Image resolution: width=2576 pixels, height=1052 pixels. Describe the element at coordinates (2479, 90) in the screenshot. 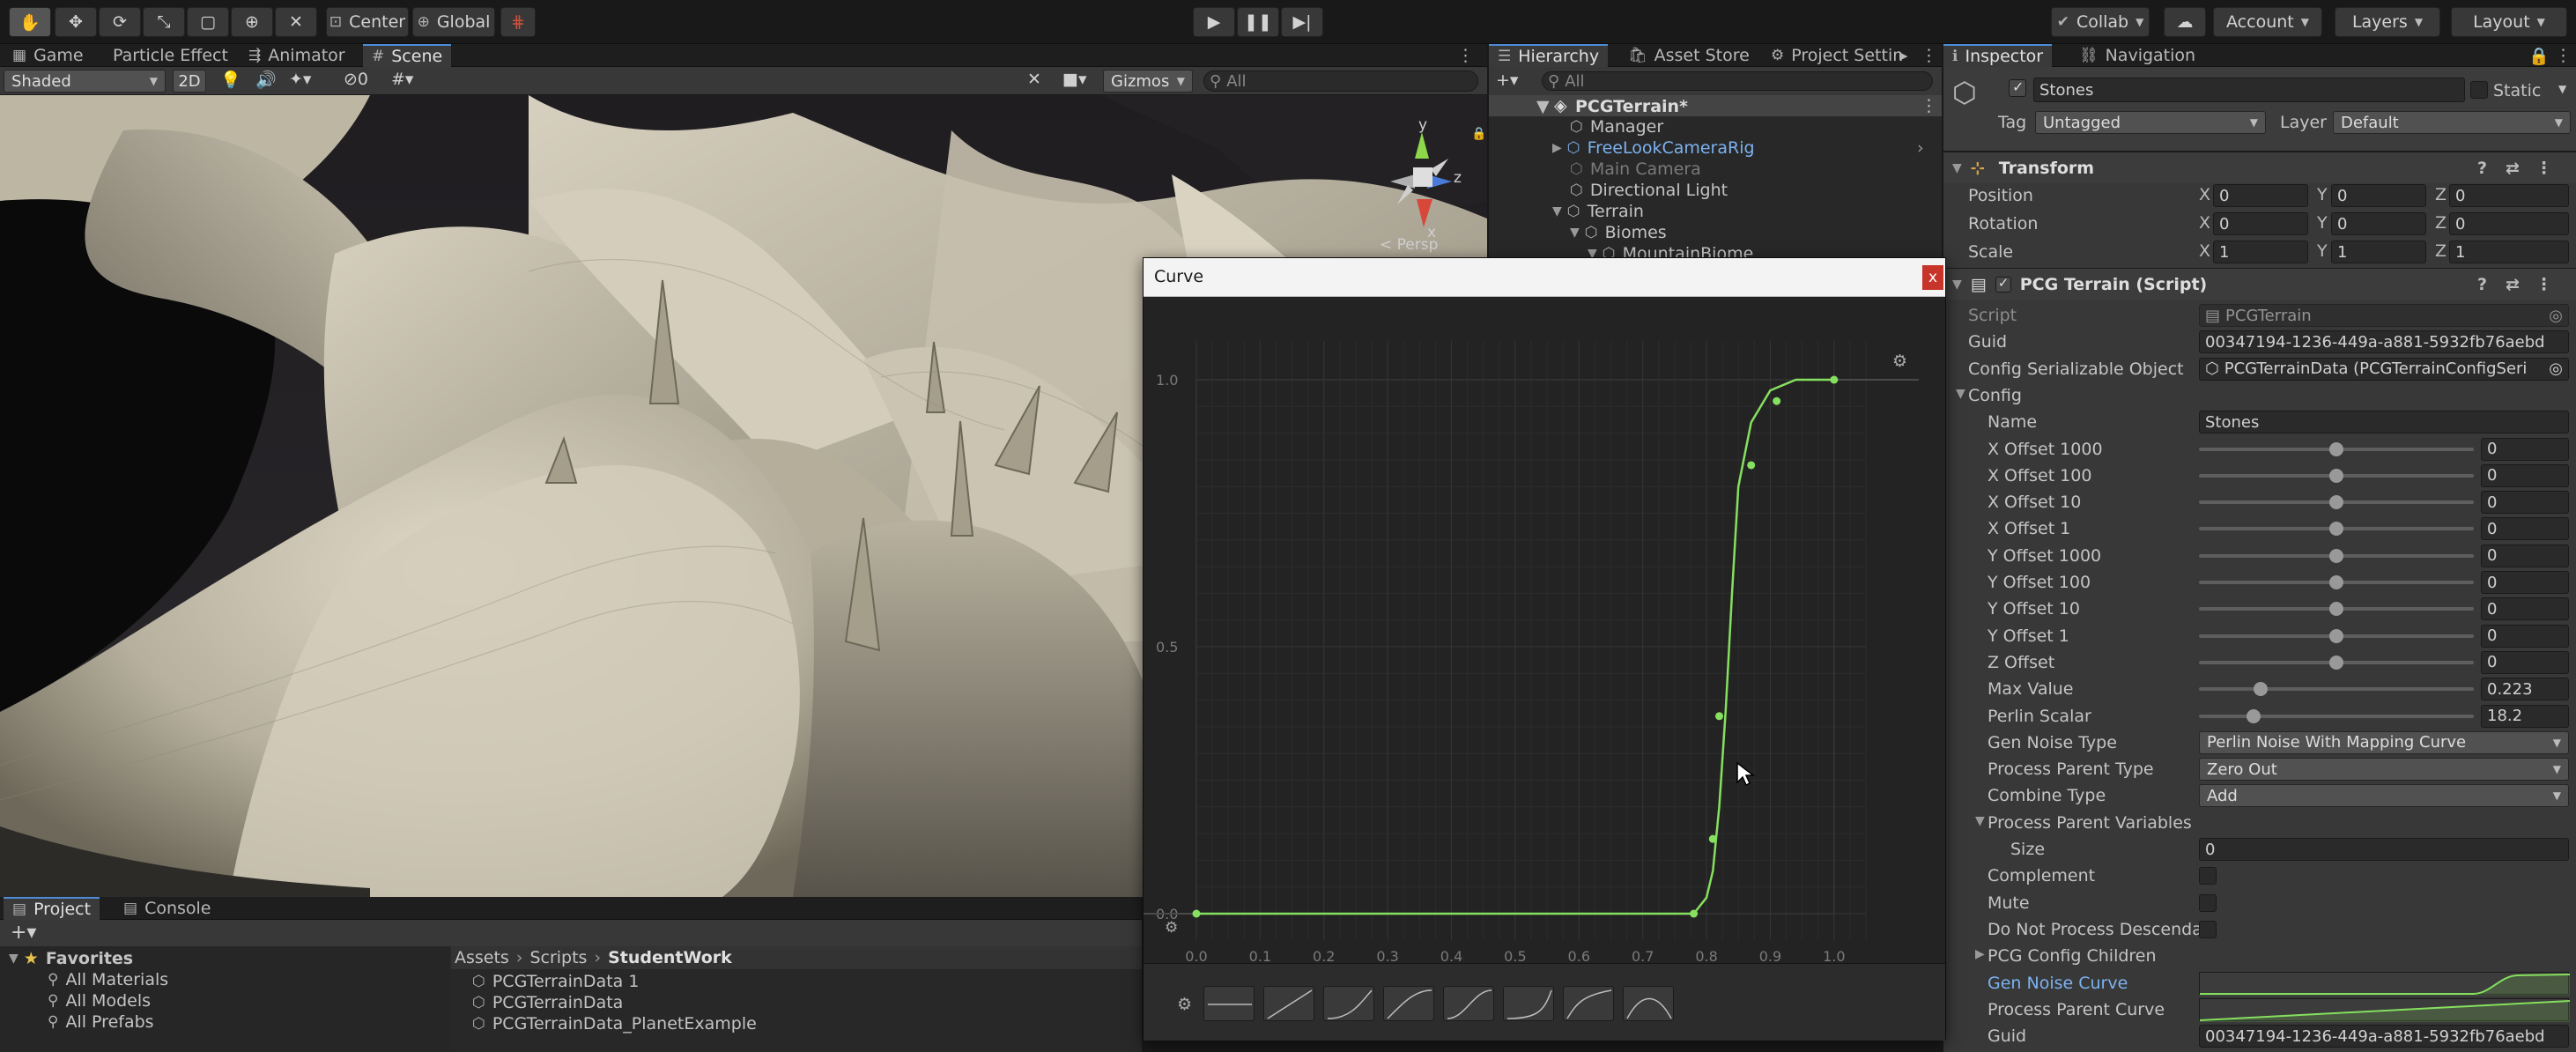

I see `static-checkbox` at that location.